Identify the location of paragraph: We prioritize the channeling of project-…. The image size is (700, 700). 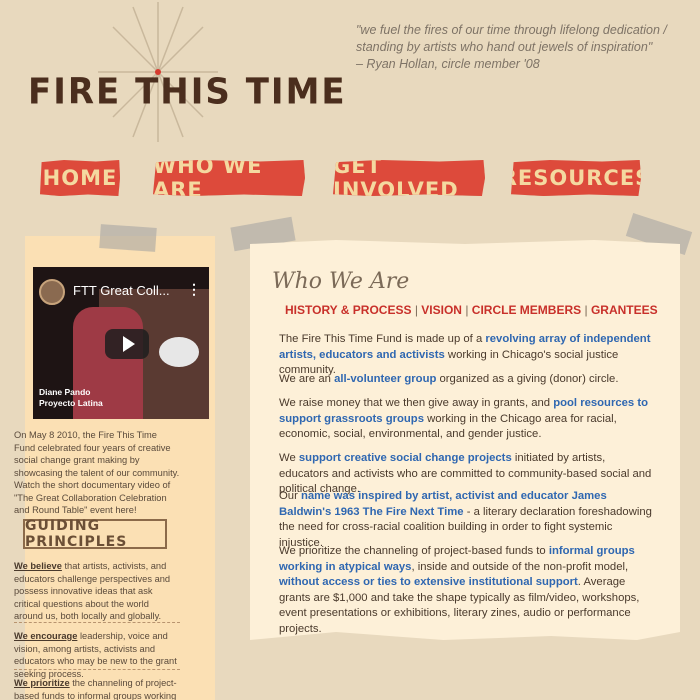
(467, 590).